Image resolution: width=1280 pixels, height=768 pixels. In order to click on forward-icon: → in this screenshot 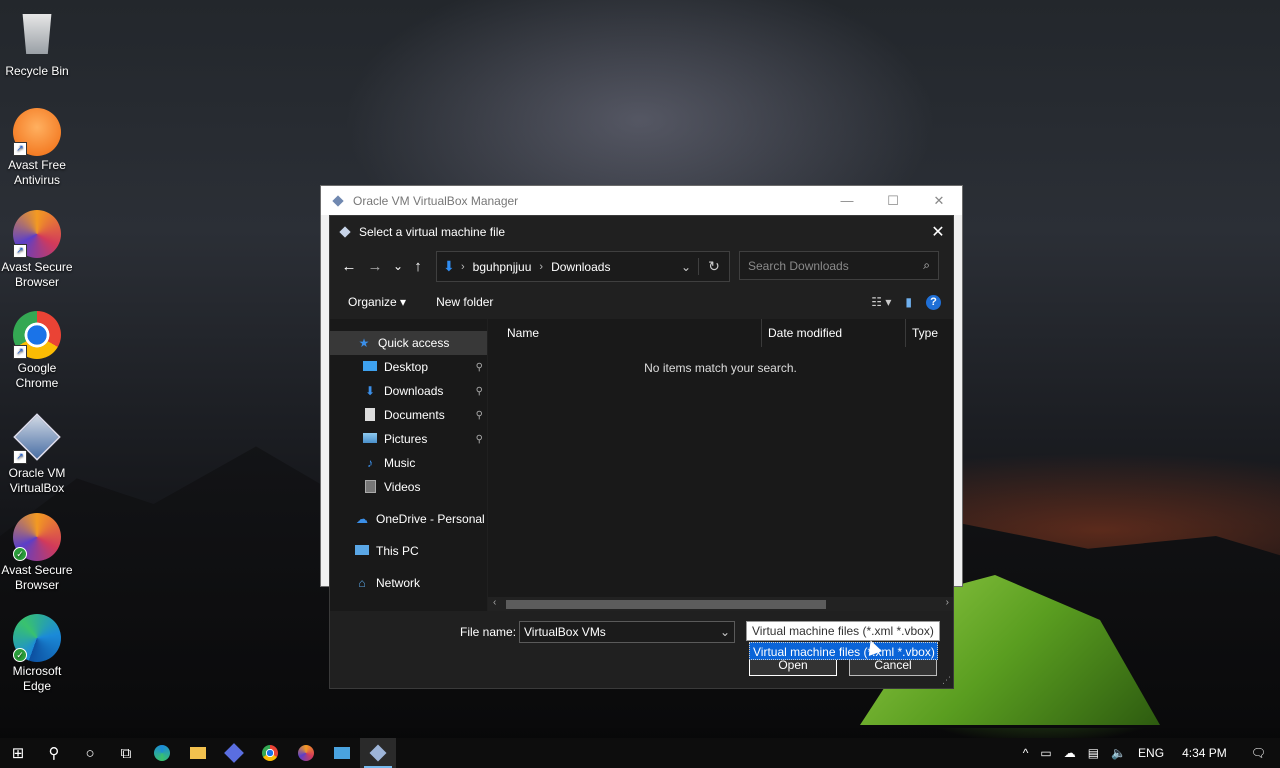, I will do `click(375, 266)`.